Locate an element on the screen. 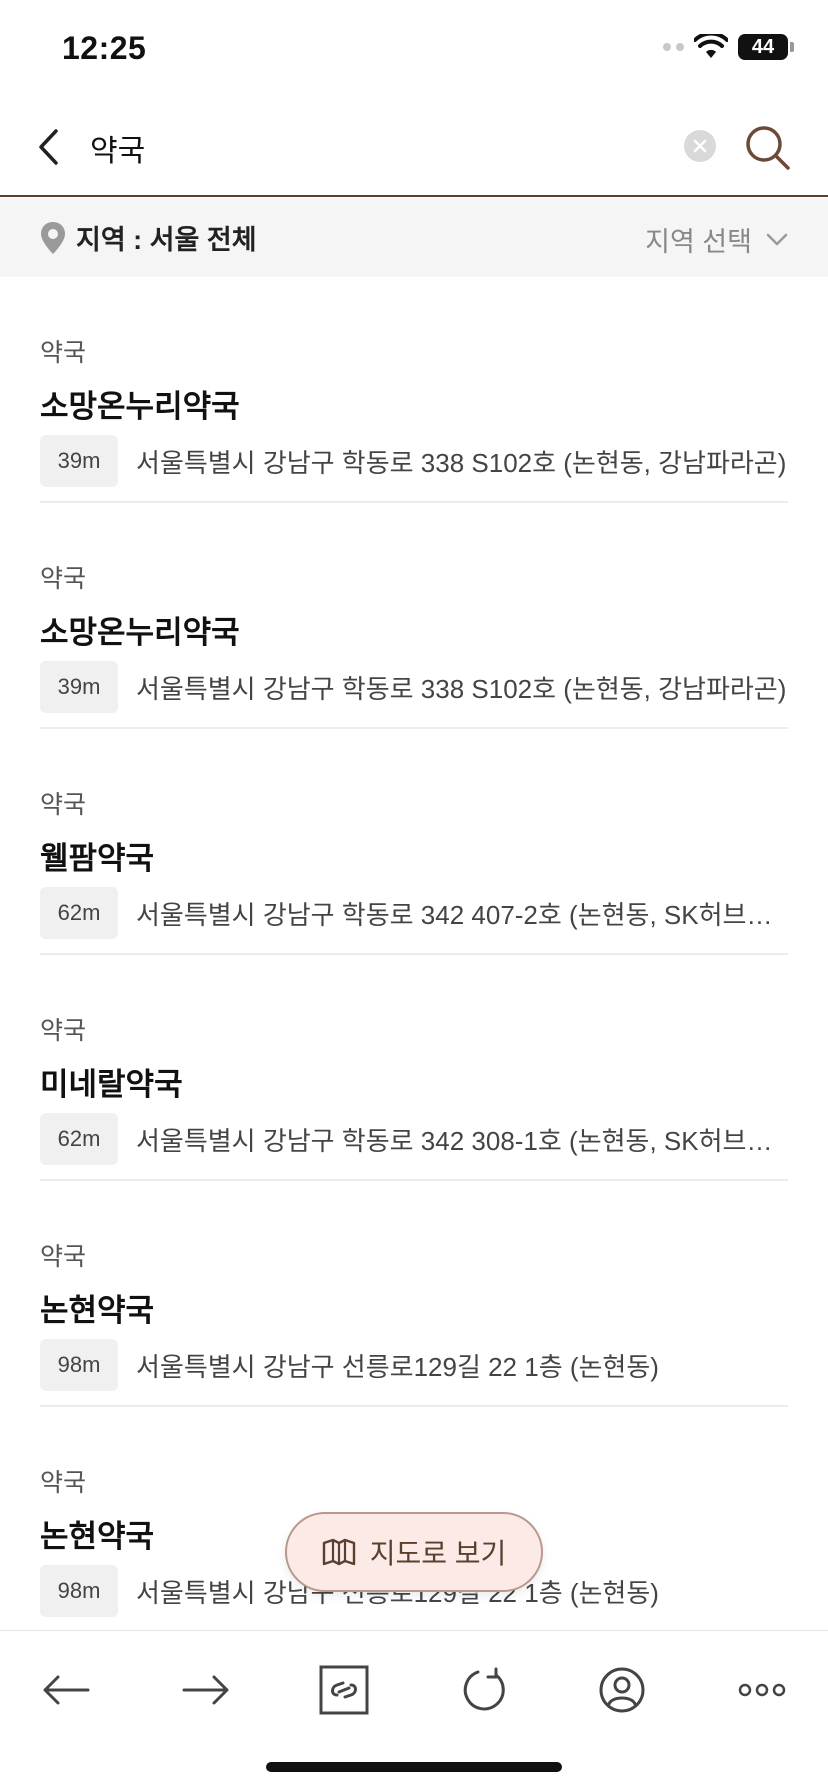 The width and height of the screenshot is (828, 1792). map-icon is located at coordinates (338, 1552).